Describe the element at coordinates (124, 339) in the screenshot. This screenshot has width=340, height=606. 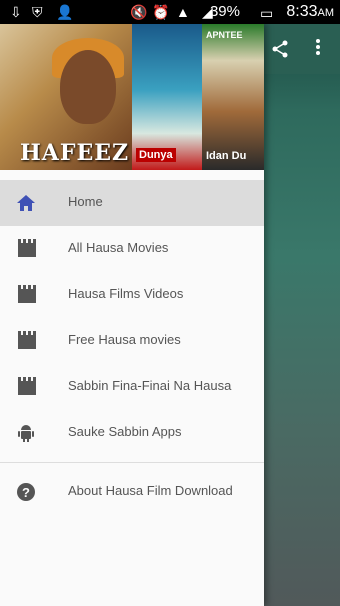
I see `menu-item-label: Free Hausa movies` at that location.